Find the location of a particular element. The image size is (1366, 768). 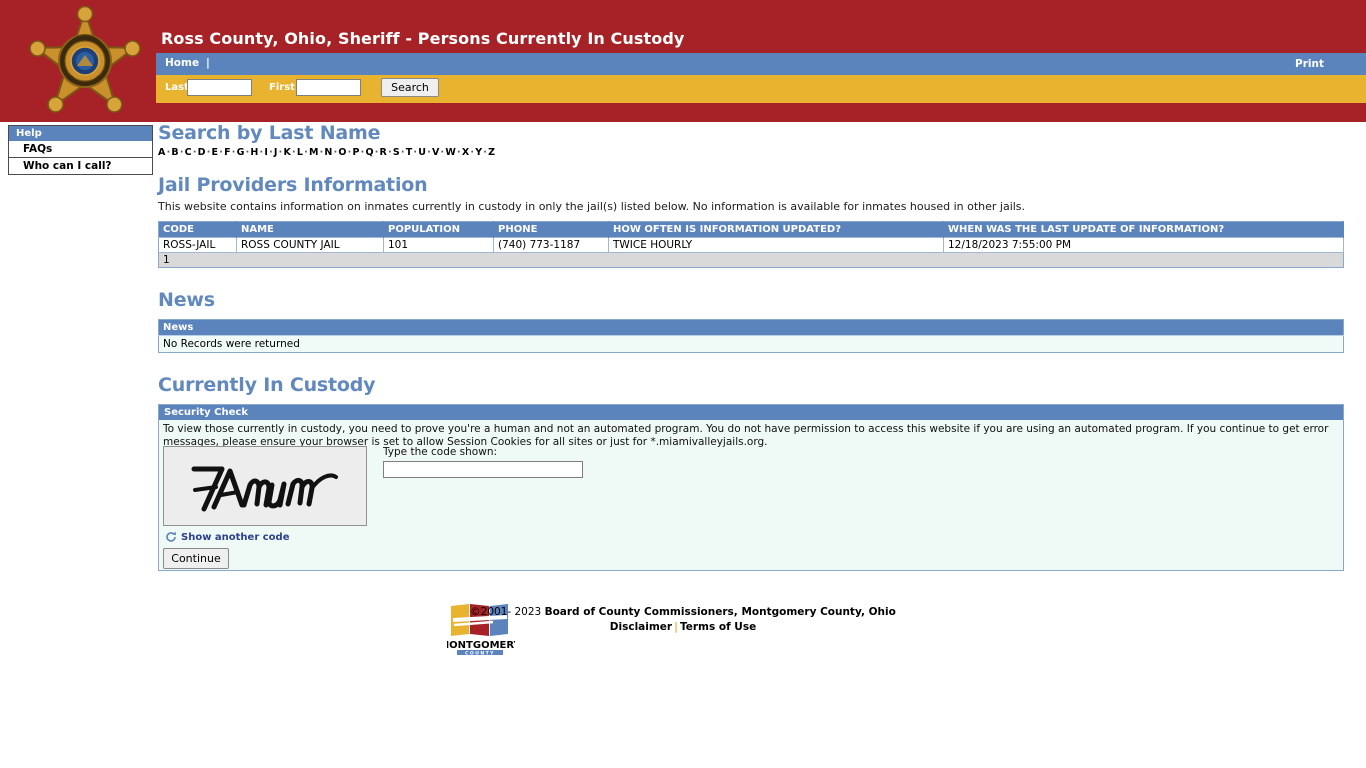

news-header-row: News is located at coordinates (751, 327).